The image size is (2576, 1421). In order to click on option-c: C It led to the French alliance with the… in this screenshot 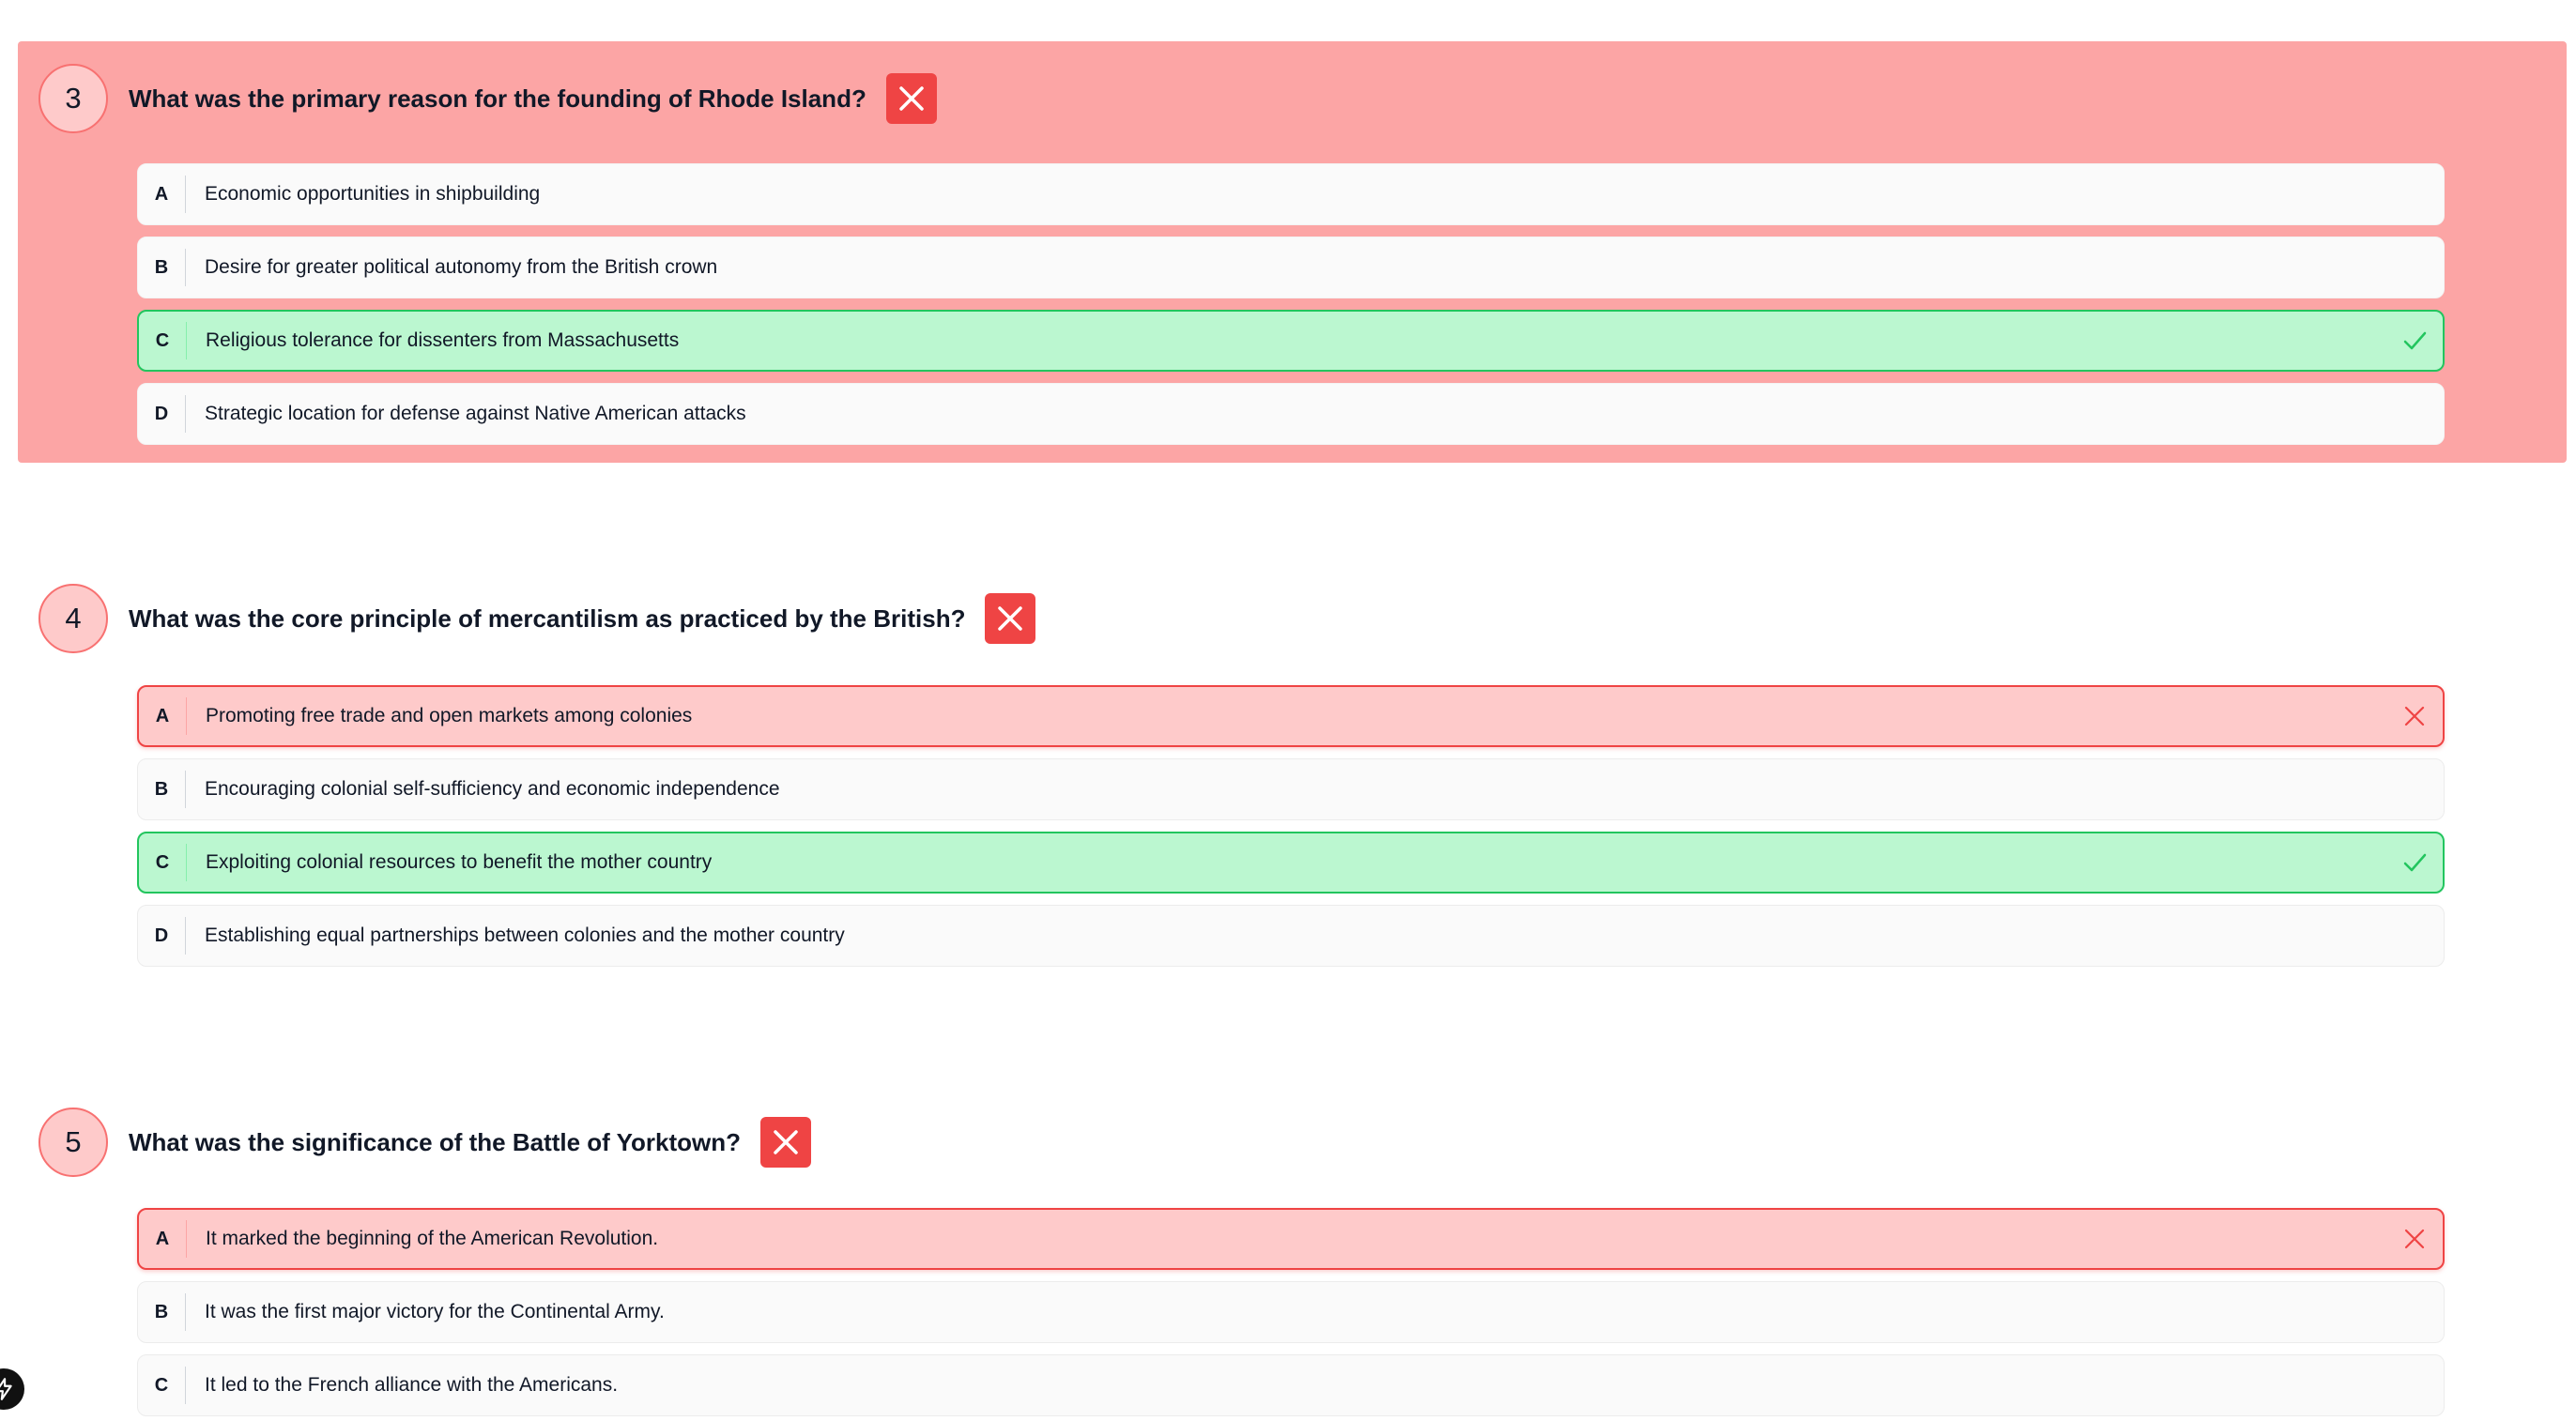, I will do `click(1291, 1385)`.